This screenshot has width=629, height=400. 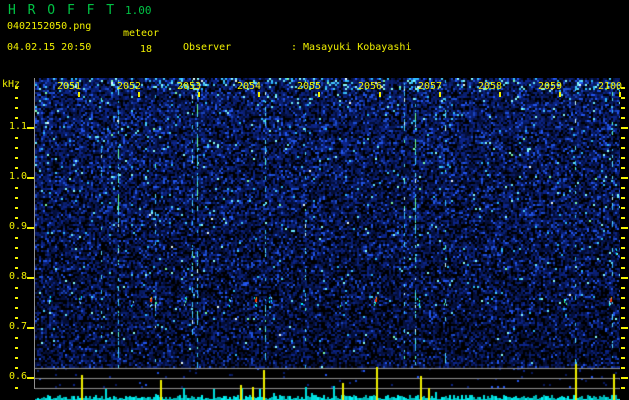 I want to click on mode-label: meteor, so click(x=141, y=33).